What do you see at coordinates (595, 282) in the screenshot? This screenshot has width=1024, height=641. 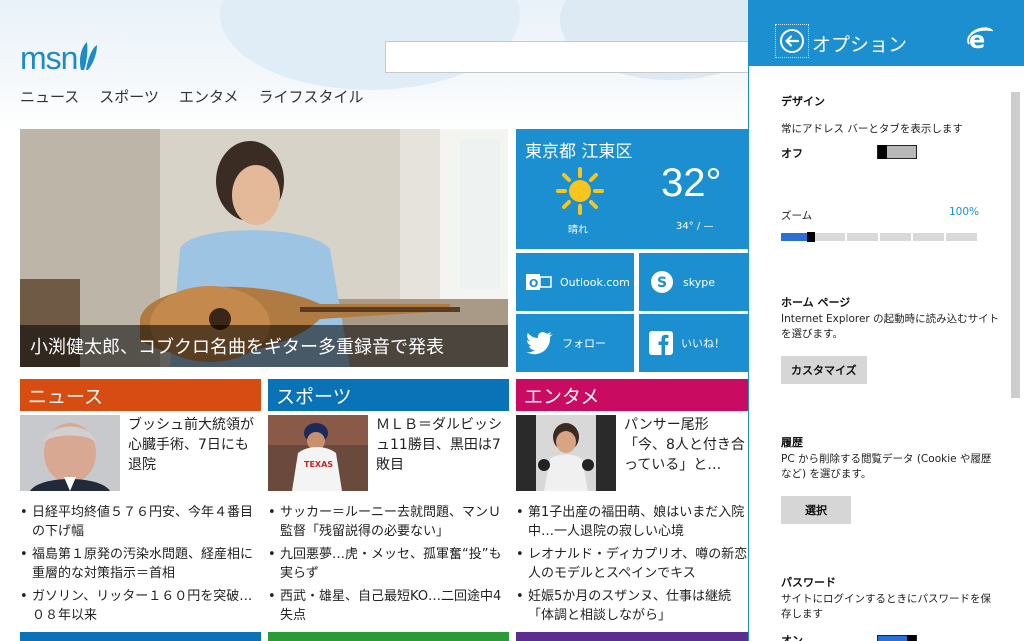 I see `outlook-label: Outlook.com` at bounding box center [595, 282].